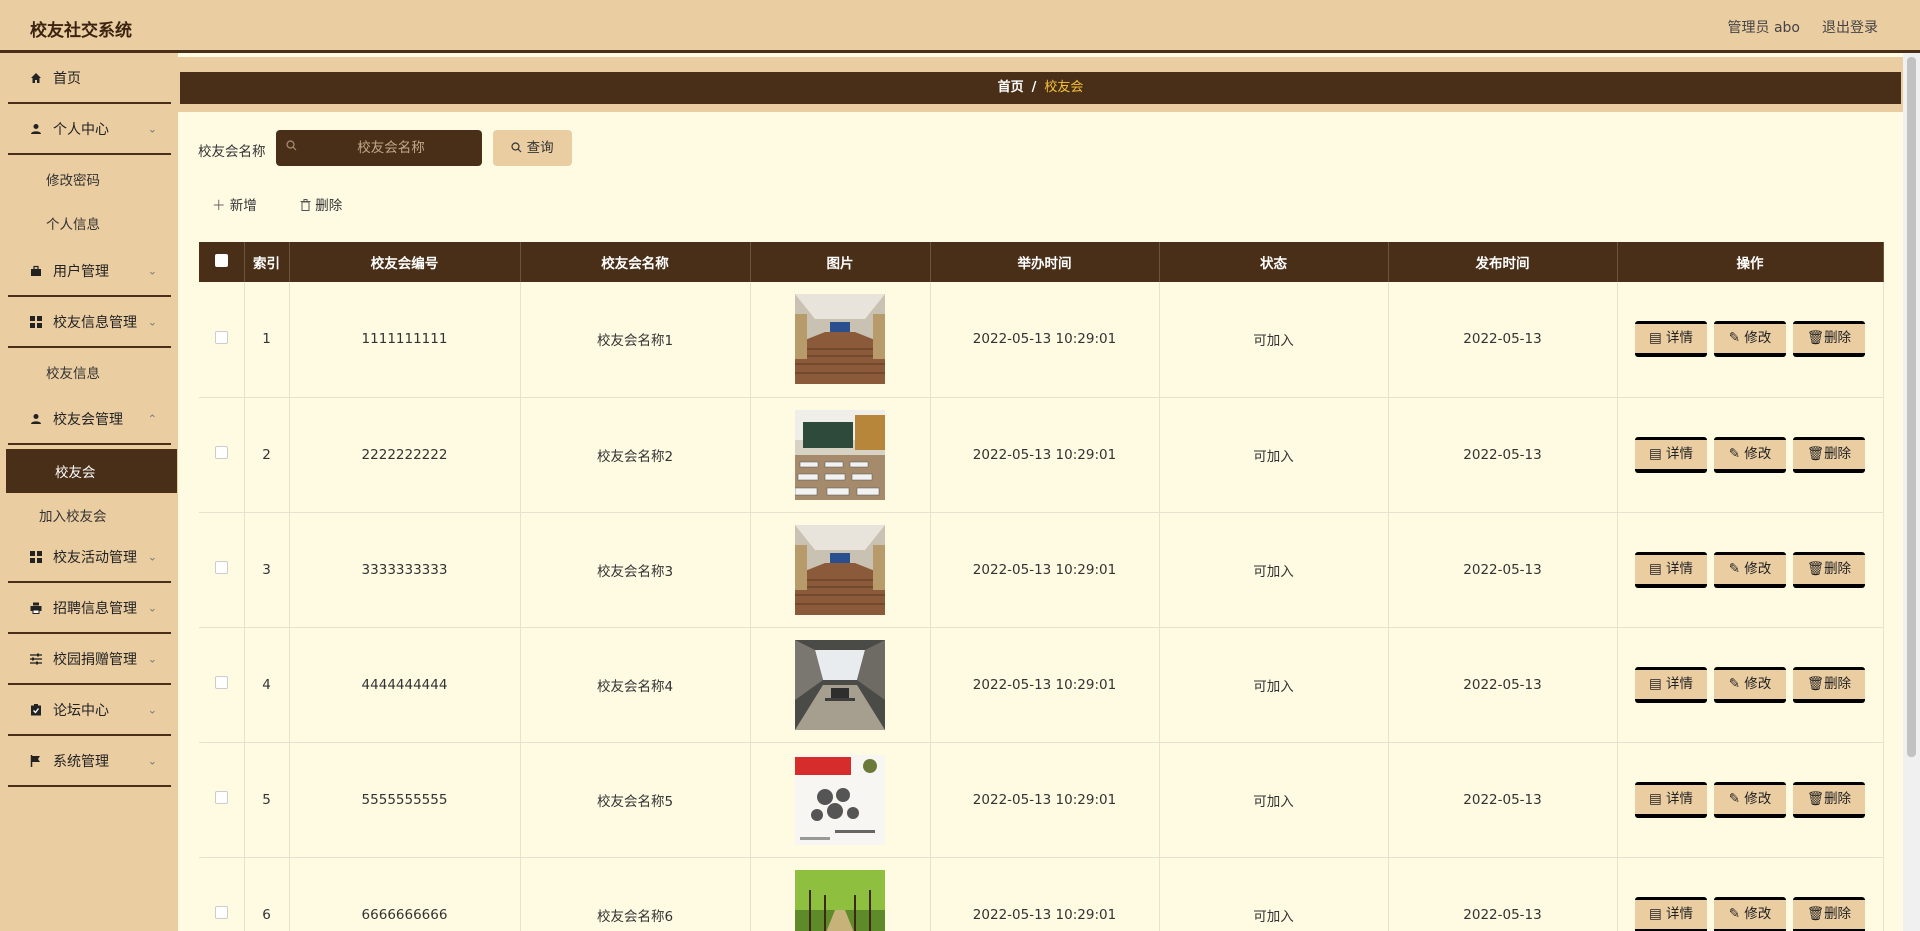  What do you see at coordinates (89, 271) in the screenshot?
I see `sidebar-item-user-mgmt: 用户管理 ⌄` at bounding box center [89, 271].